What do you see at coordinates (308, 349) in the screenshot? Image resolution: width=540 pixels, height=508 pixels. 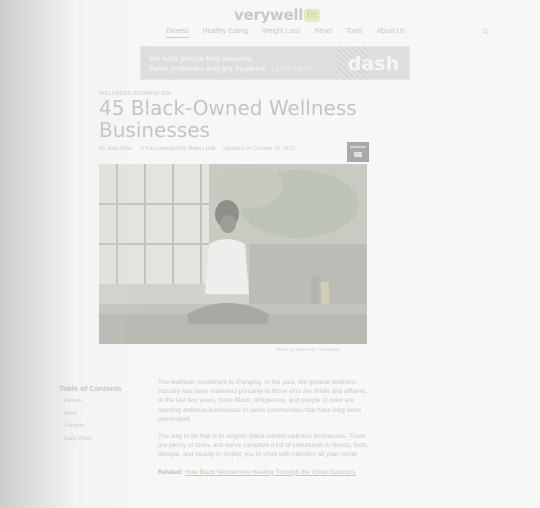 I see `image-caption: Photo by Santi Vedri / Unsplash` at bounding box center [308, 349].